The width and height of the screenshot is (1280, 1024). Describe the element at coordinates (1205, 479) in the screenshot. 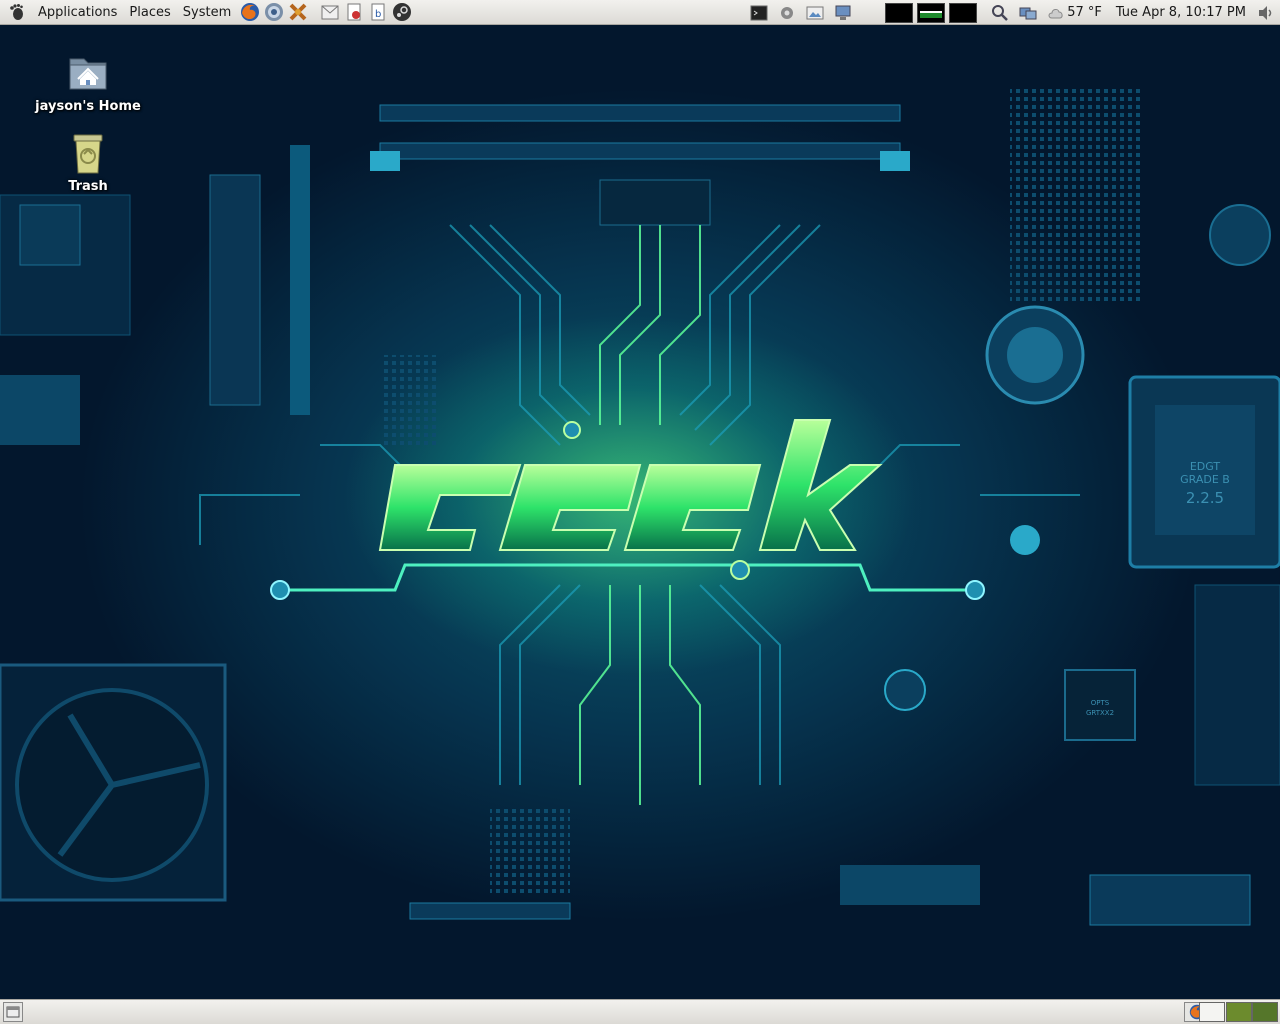

I see `svg-text: GRADE B` at that location.